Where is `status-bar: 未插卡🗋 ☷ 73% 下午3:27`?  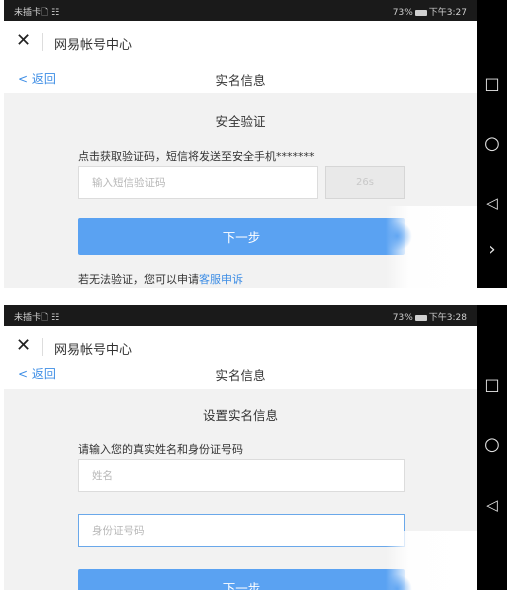
status-bar: 未插卡🗋 ☷ 73% 下午3:27 is located at coordinates (240, 10).